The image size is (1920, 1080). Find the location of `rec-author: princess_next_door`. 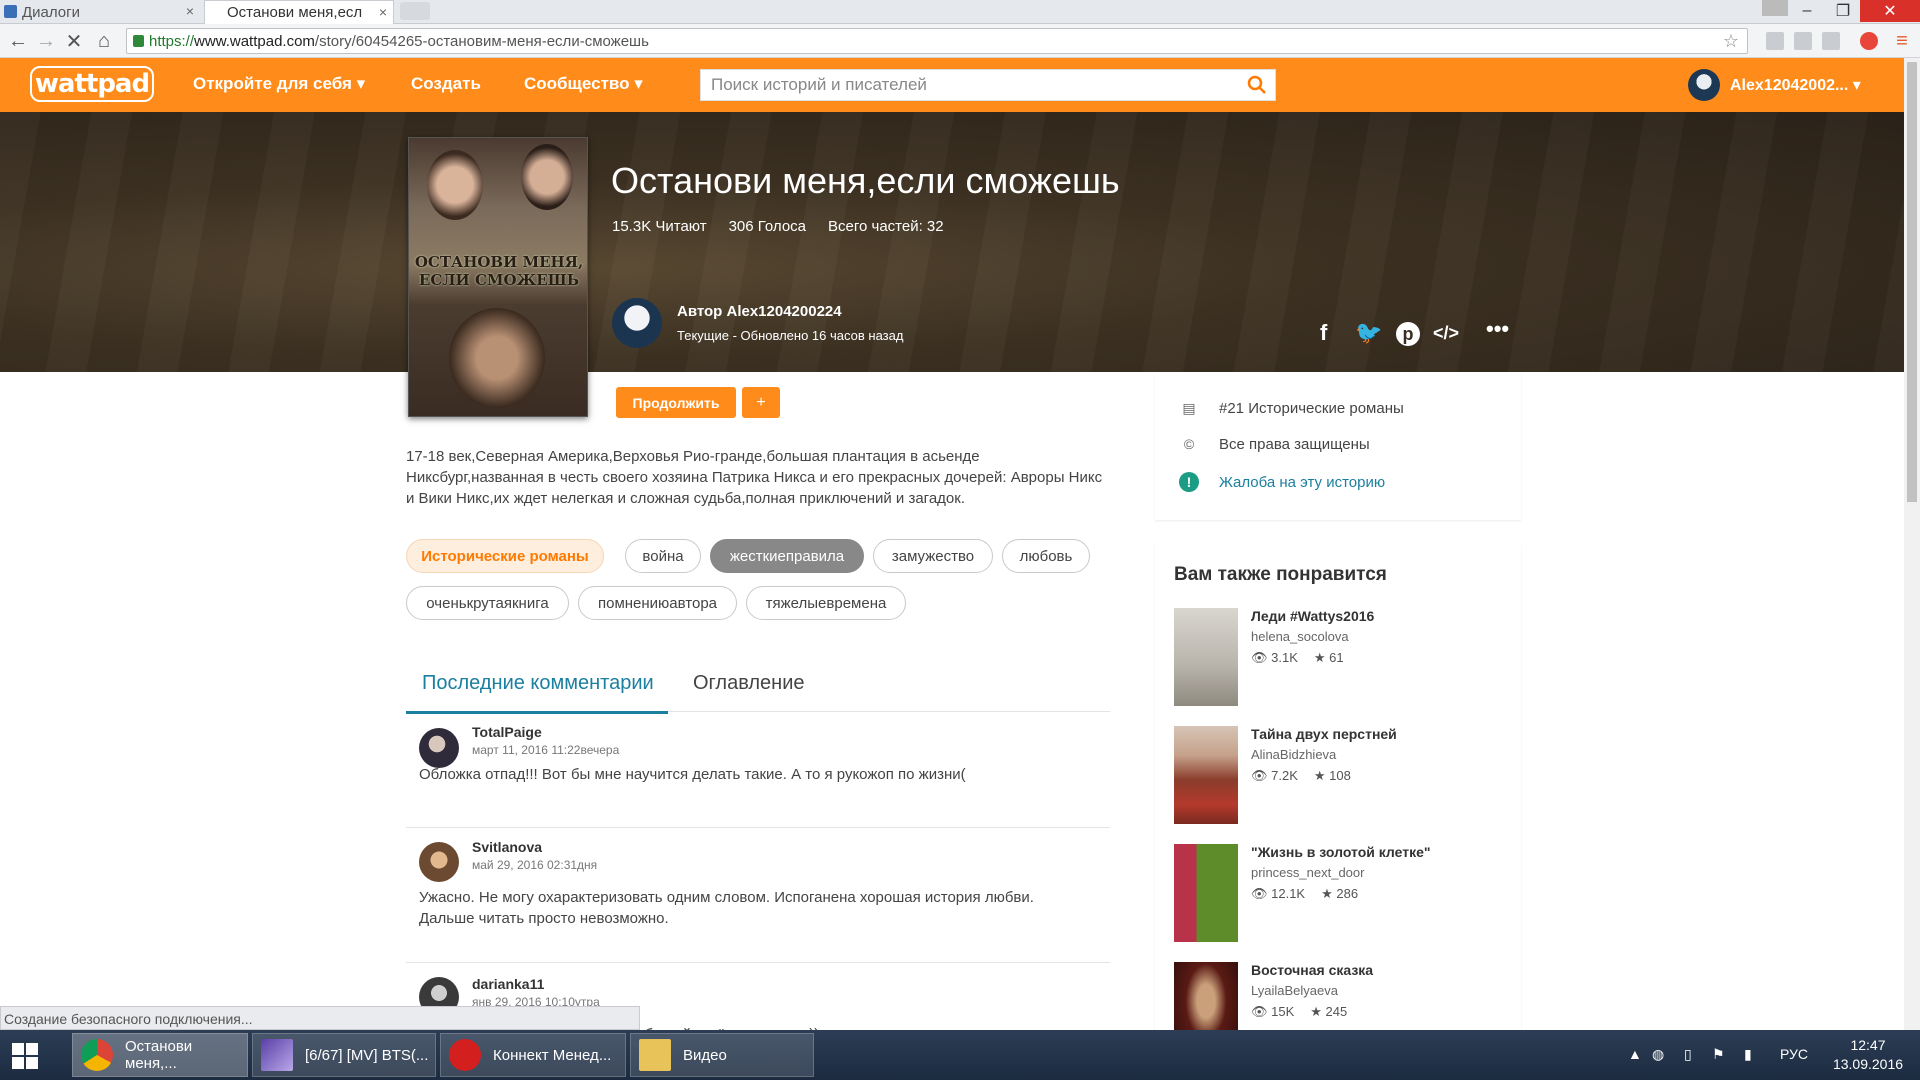

rec-author: princess_next_door is located at coordinates (1307, 872).